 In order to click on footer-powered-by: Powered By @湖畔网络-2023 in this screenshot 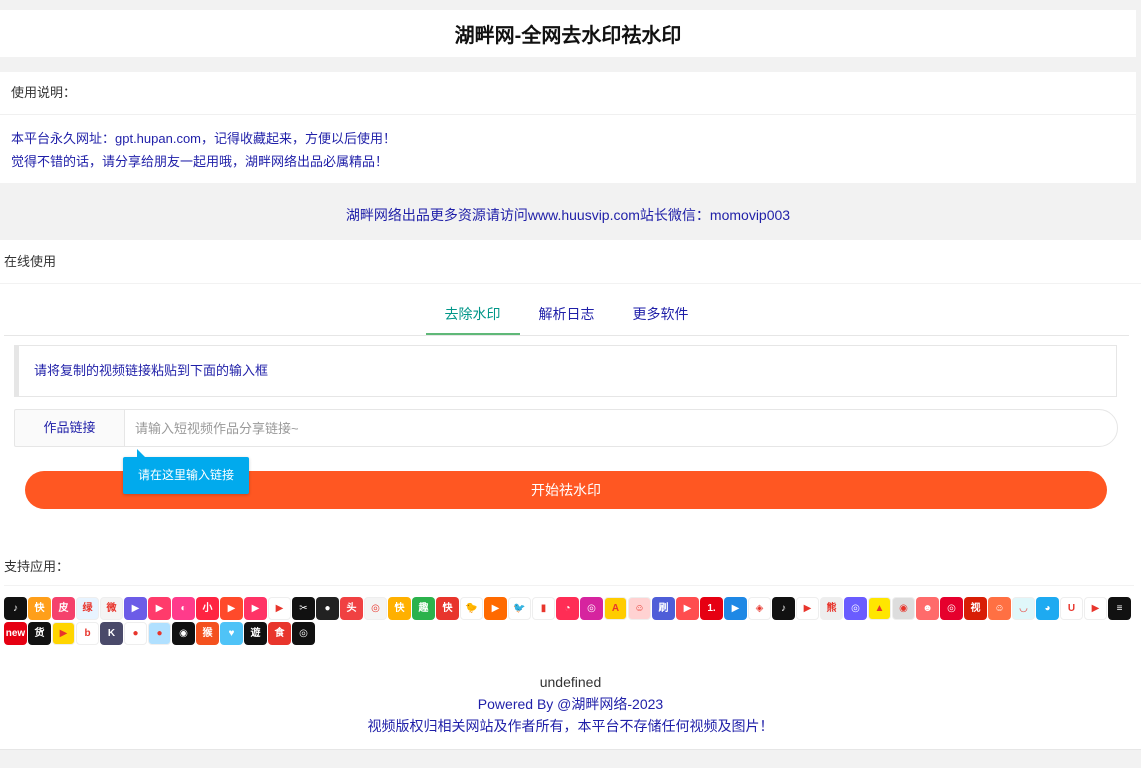, I will do `click(570, 704)`.